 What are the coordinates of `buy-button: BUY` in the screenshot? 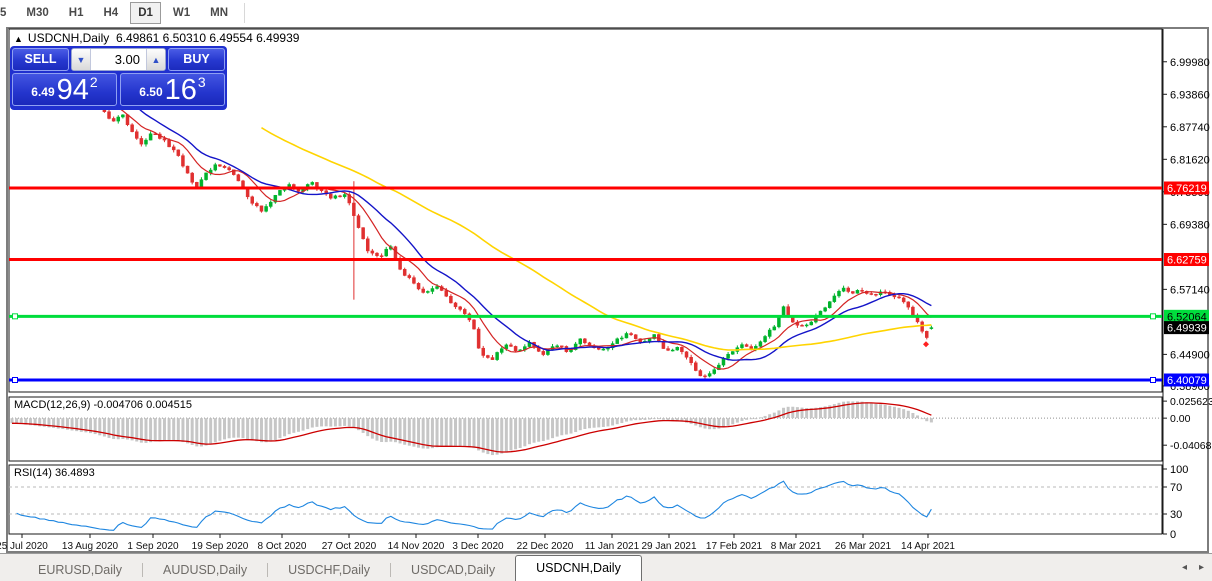 It's located at (196, 59).